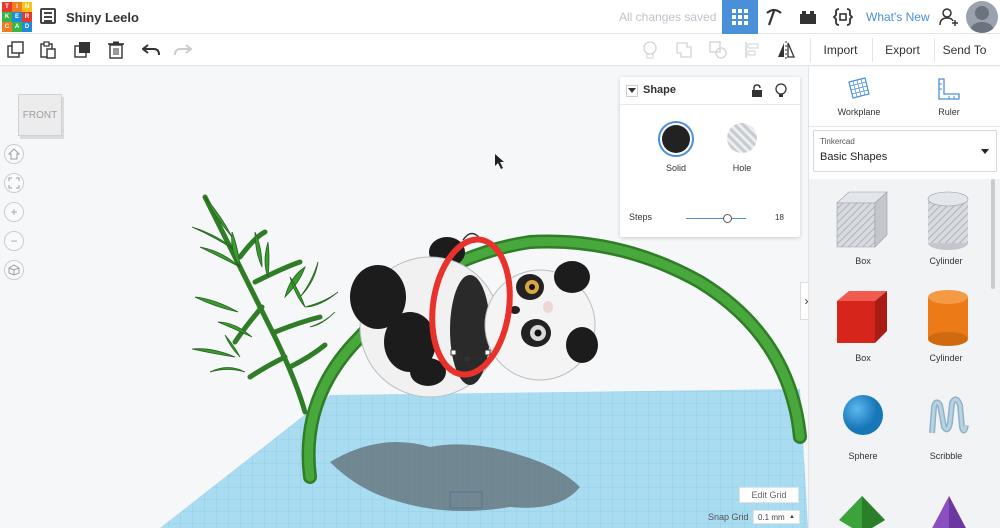 This screenshot has height=528, width=1000. Describe the element at coordinates (792, 517) in the screenshot. I see `caret-up-icon: ▲` at that location.